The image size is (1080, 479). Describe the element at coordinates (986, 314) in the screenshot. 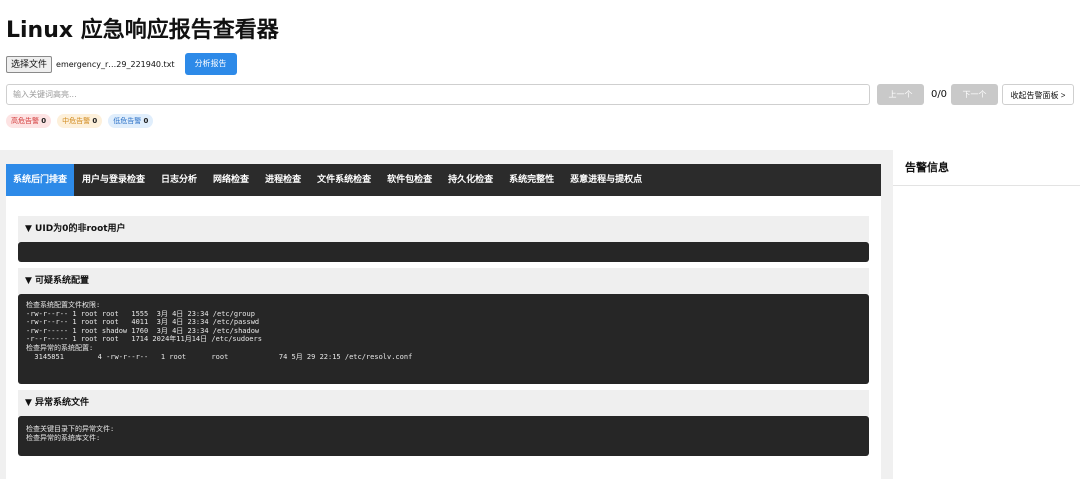

I see `alert-side-panel: 告警信息` at that location.